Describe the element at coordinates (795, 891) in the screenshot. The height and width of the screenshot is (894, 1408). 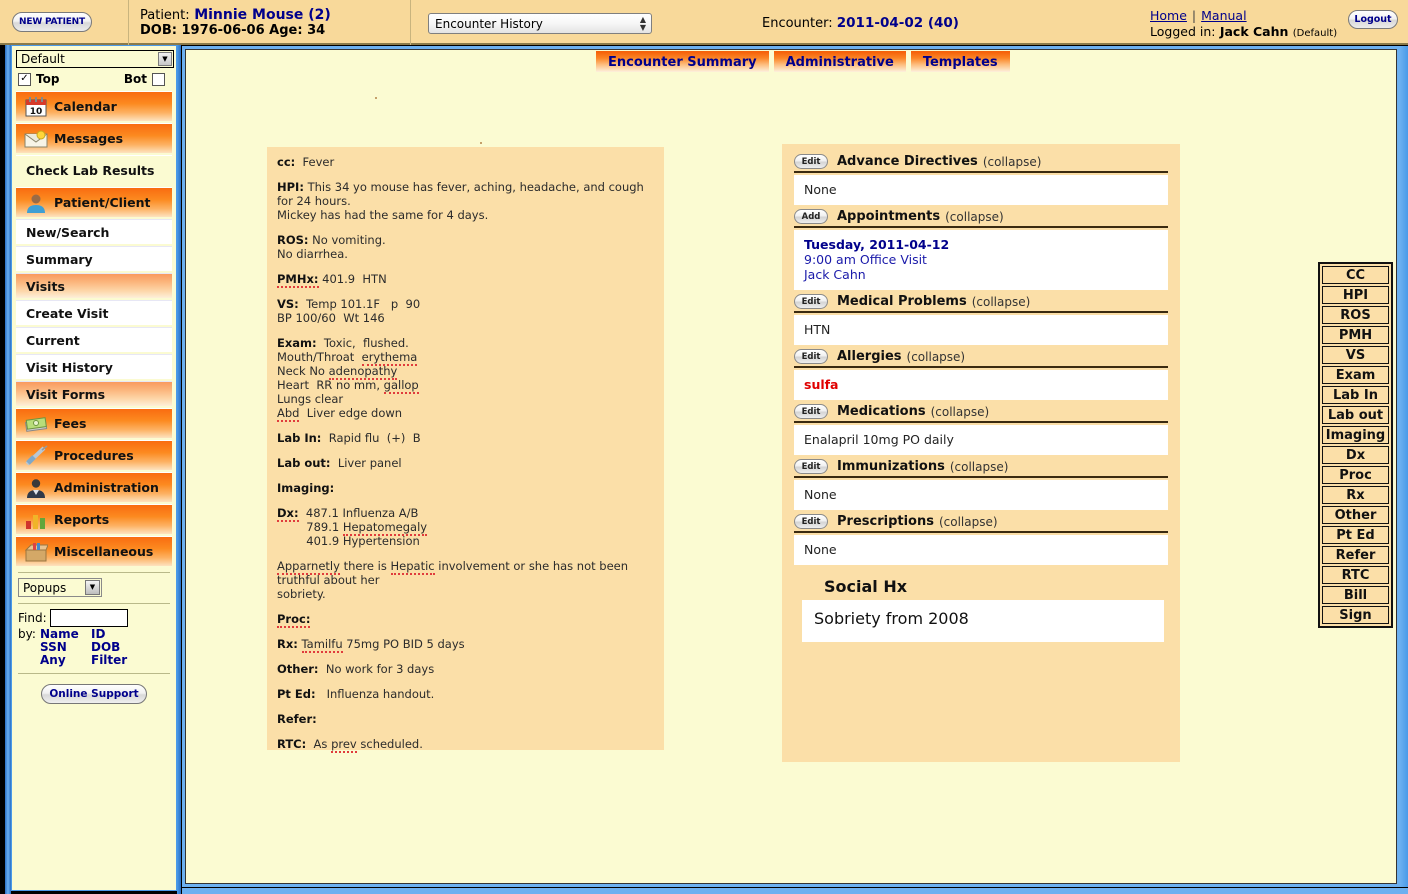
I see `main-frame-bottom-edge` at that location.